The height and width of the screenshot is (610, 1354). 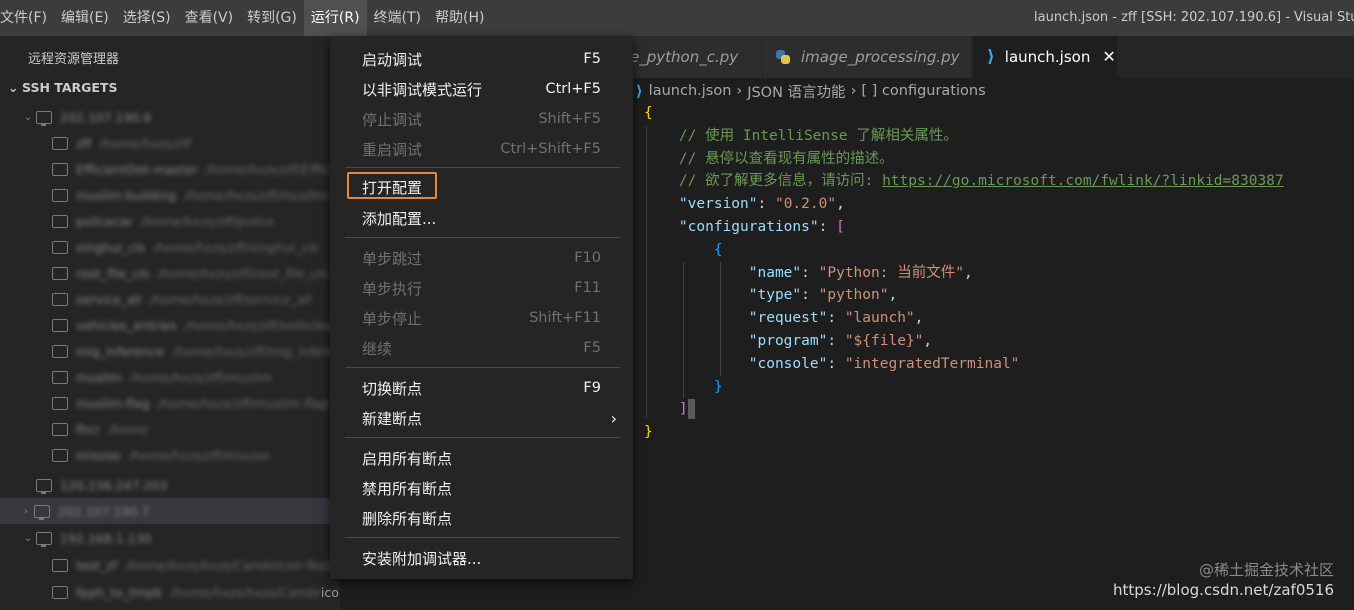 I want to click on breadcrumb-language: JSON 语言功能, so click(x=796, y=91).